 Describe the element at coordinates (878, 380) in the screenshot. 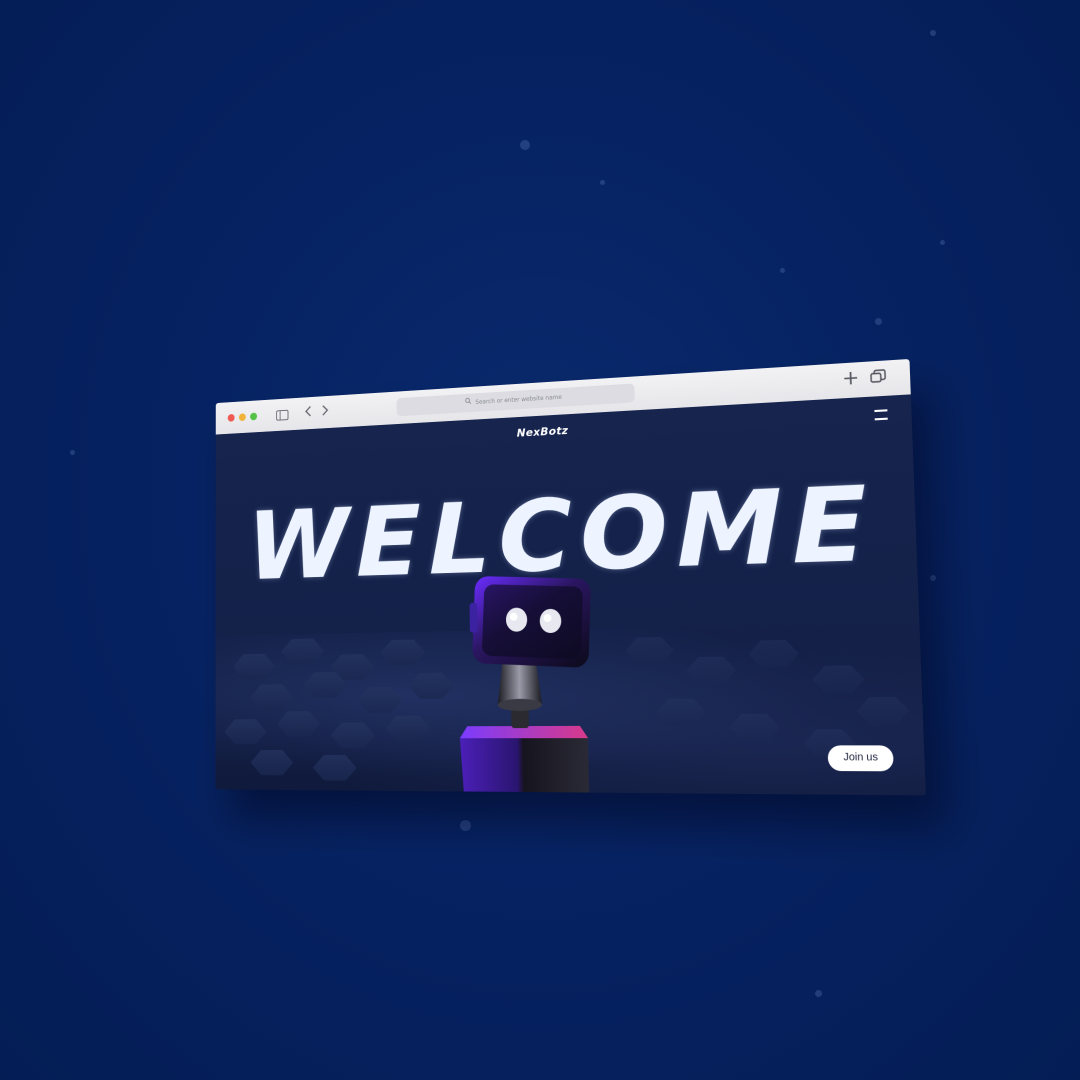

I see `tabs-overview-icon` at that location.